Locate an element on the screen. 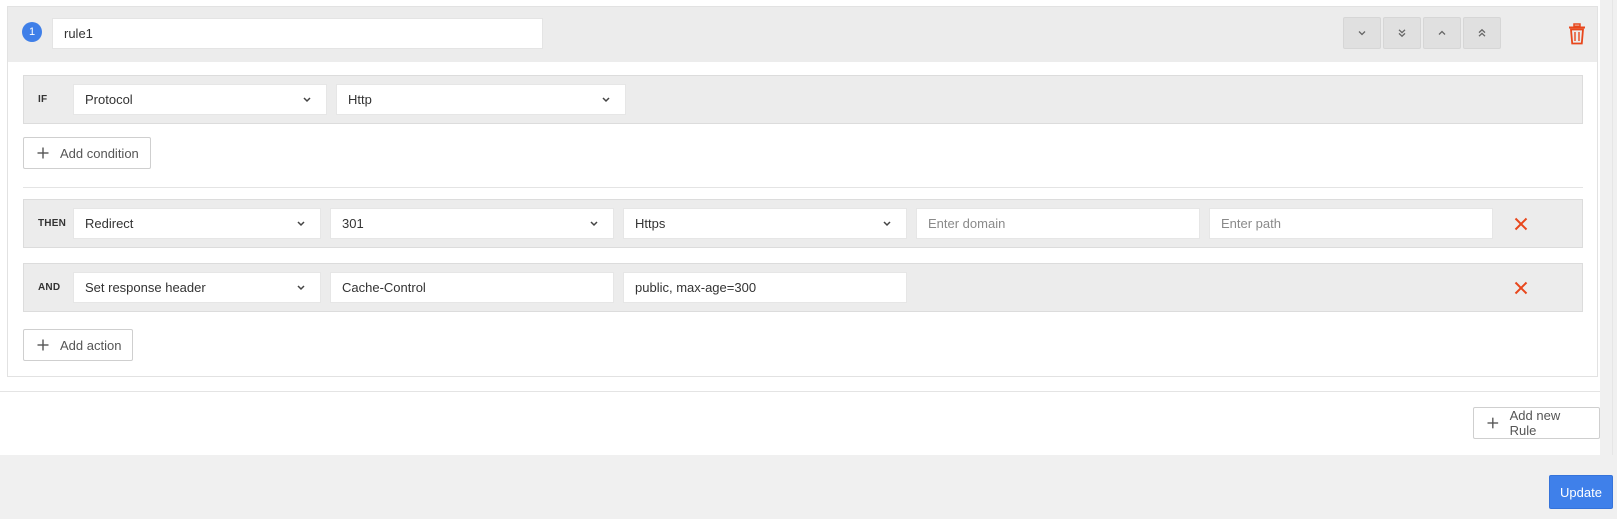 This screenshot has width=1617, height=519. header-value-input is located at coordinates (765, 287).